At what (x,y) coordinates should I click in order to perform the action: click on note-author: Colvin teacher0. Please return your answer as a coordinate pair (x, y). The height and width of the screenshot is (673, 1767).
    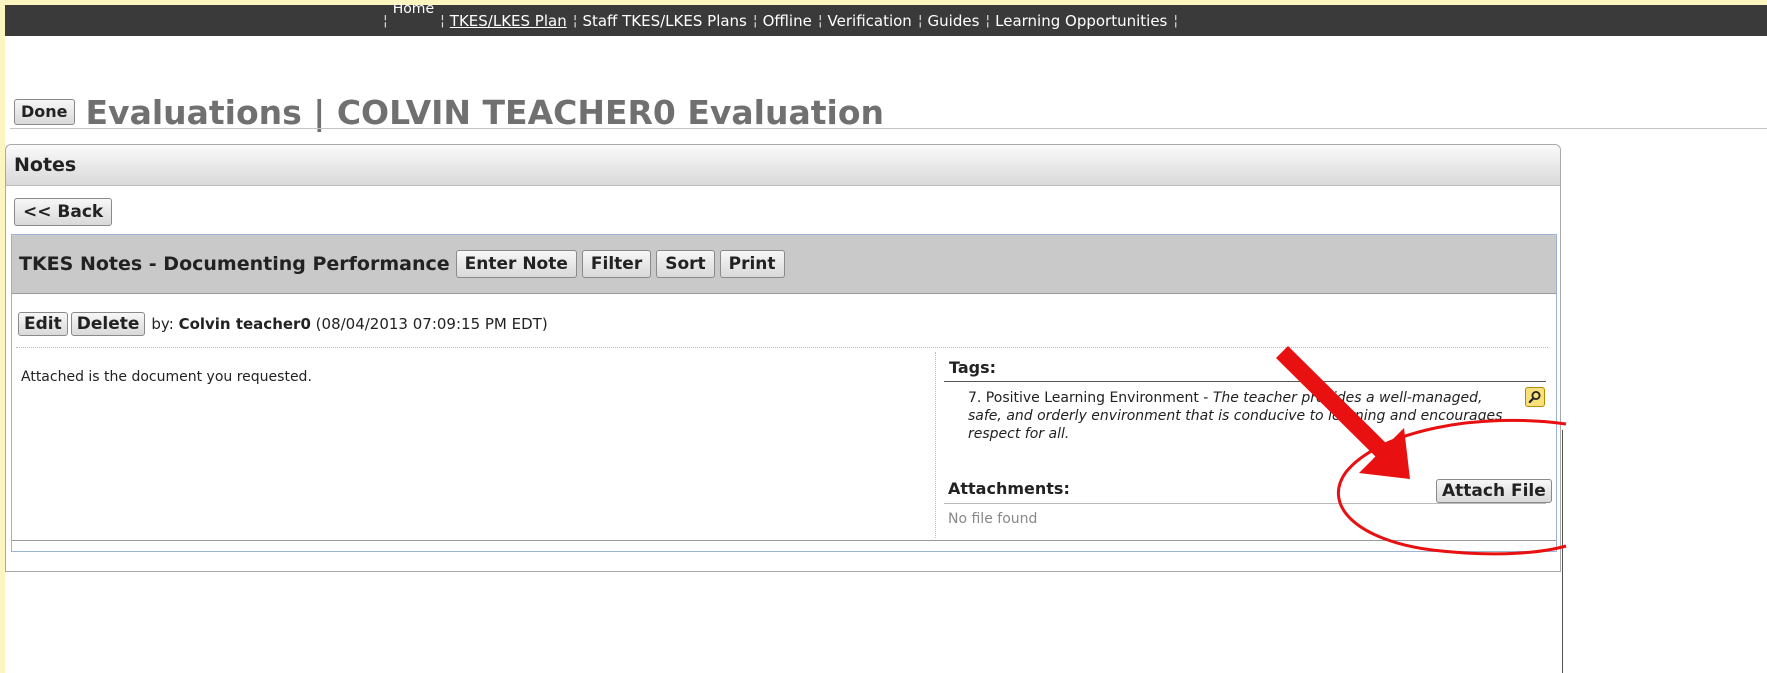
    Looking at the image, I should click on (244, 324).